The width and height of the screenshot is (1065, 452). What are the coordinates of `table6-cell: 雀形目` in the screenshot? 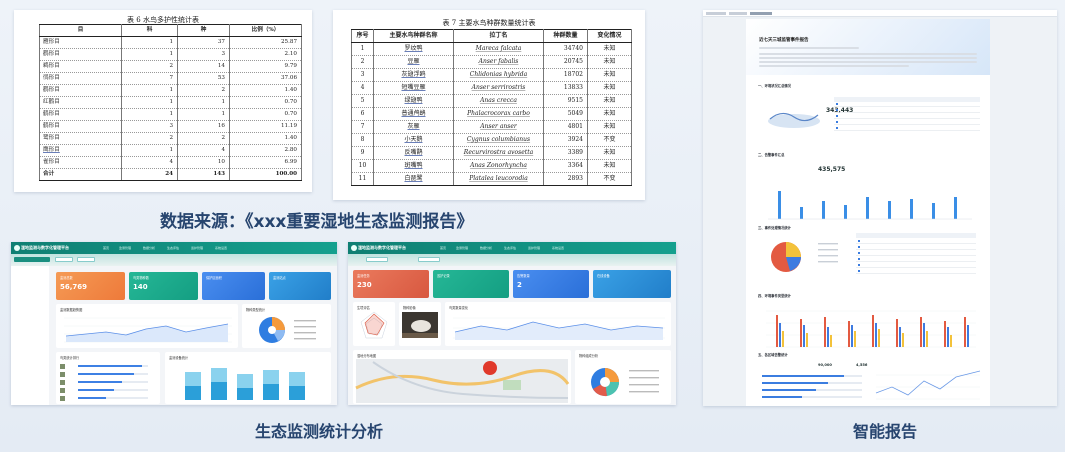 It's located at (80, 162).